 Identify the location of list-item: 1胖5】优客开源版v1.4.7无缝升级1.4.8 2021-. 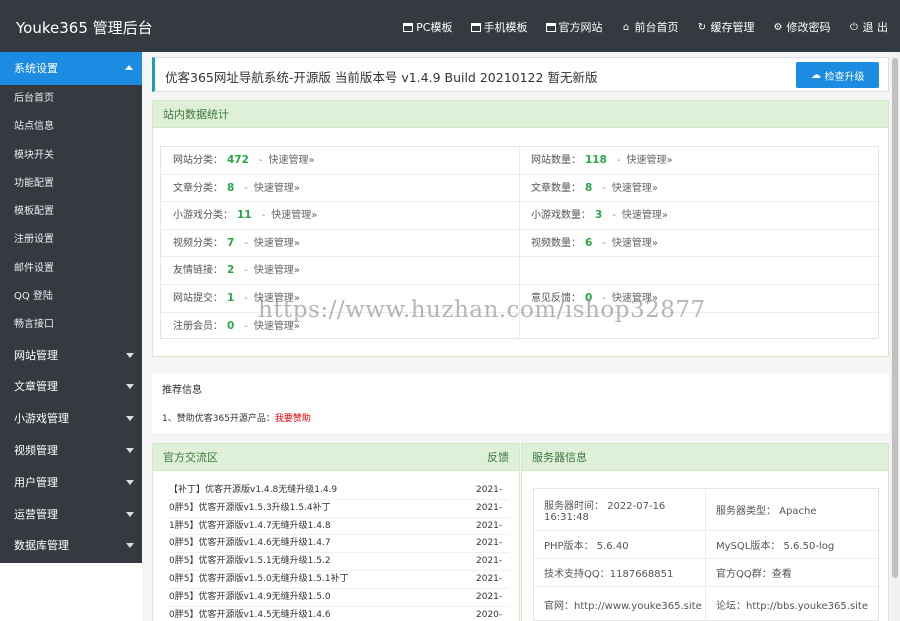
(339, 527).